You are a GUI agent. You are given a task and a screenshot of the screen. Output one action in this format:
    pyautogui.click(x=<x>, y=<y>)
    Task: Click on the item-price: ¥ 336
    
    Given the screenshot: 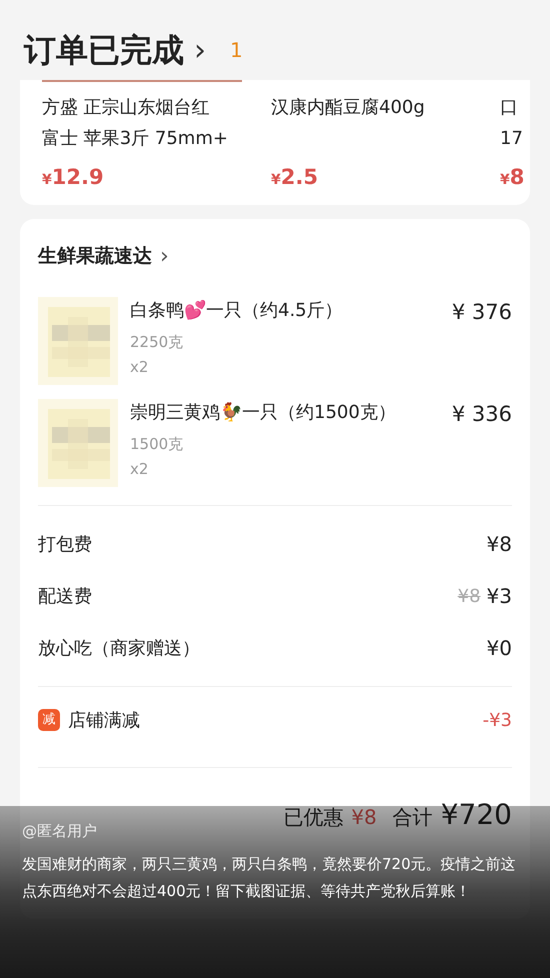 What is the action you would take?
    pyautogui.click(x=482, y=414)
    